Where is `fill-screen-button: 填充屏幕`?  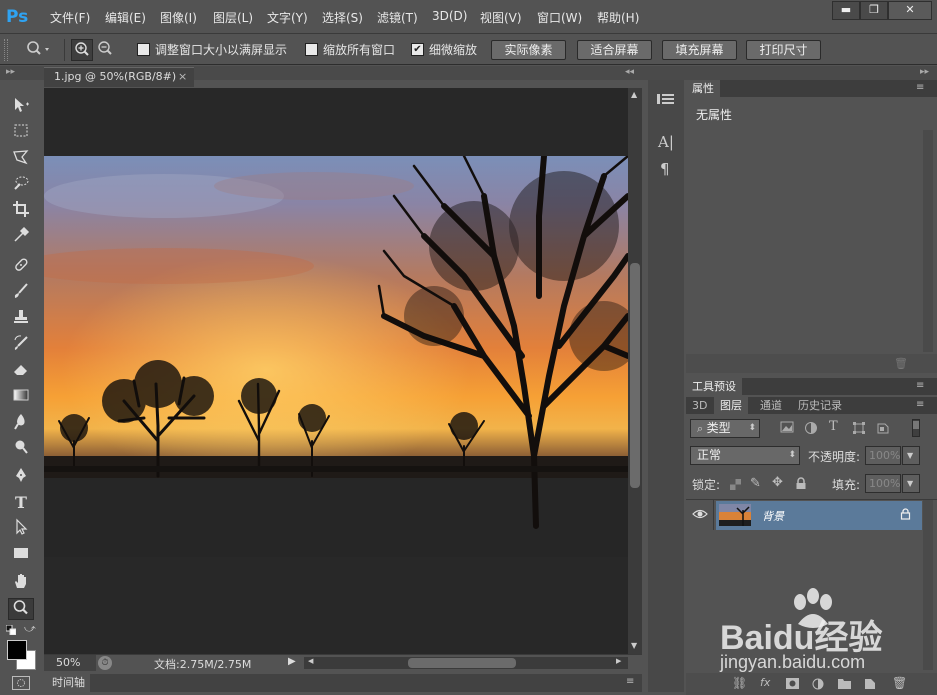
fill-screen-button: 填充屏幕 is located at coordinates (699, 50).